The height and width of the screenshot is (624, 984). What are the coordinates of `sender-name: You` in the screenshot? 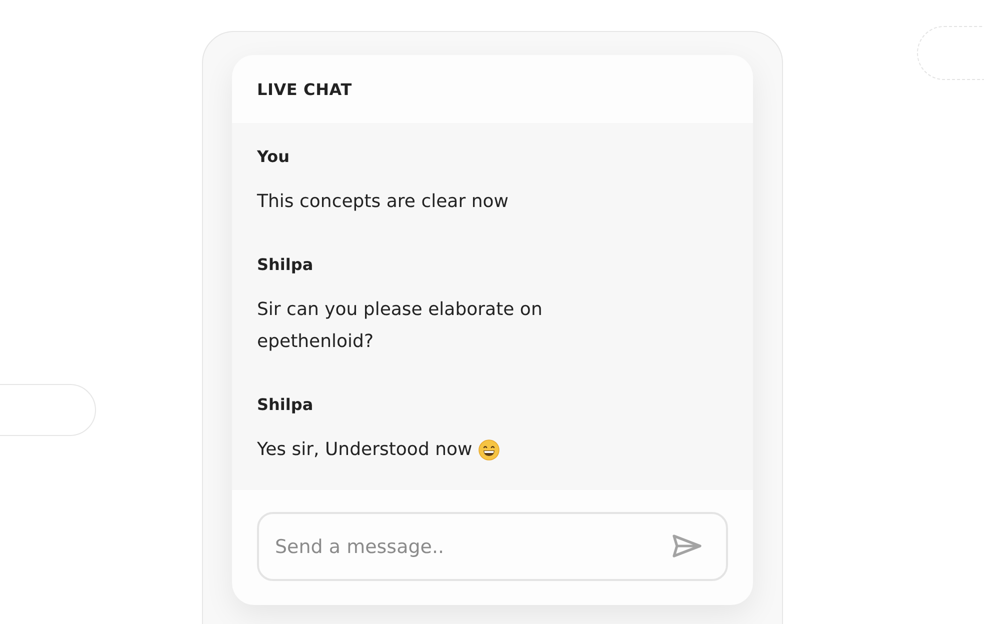 It's located at (273, 156).